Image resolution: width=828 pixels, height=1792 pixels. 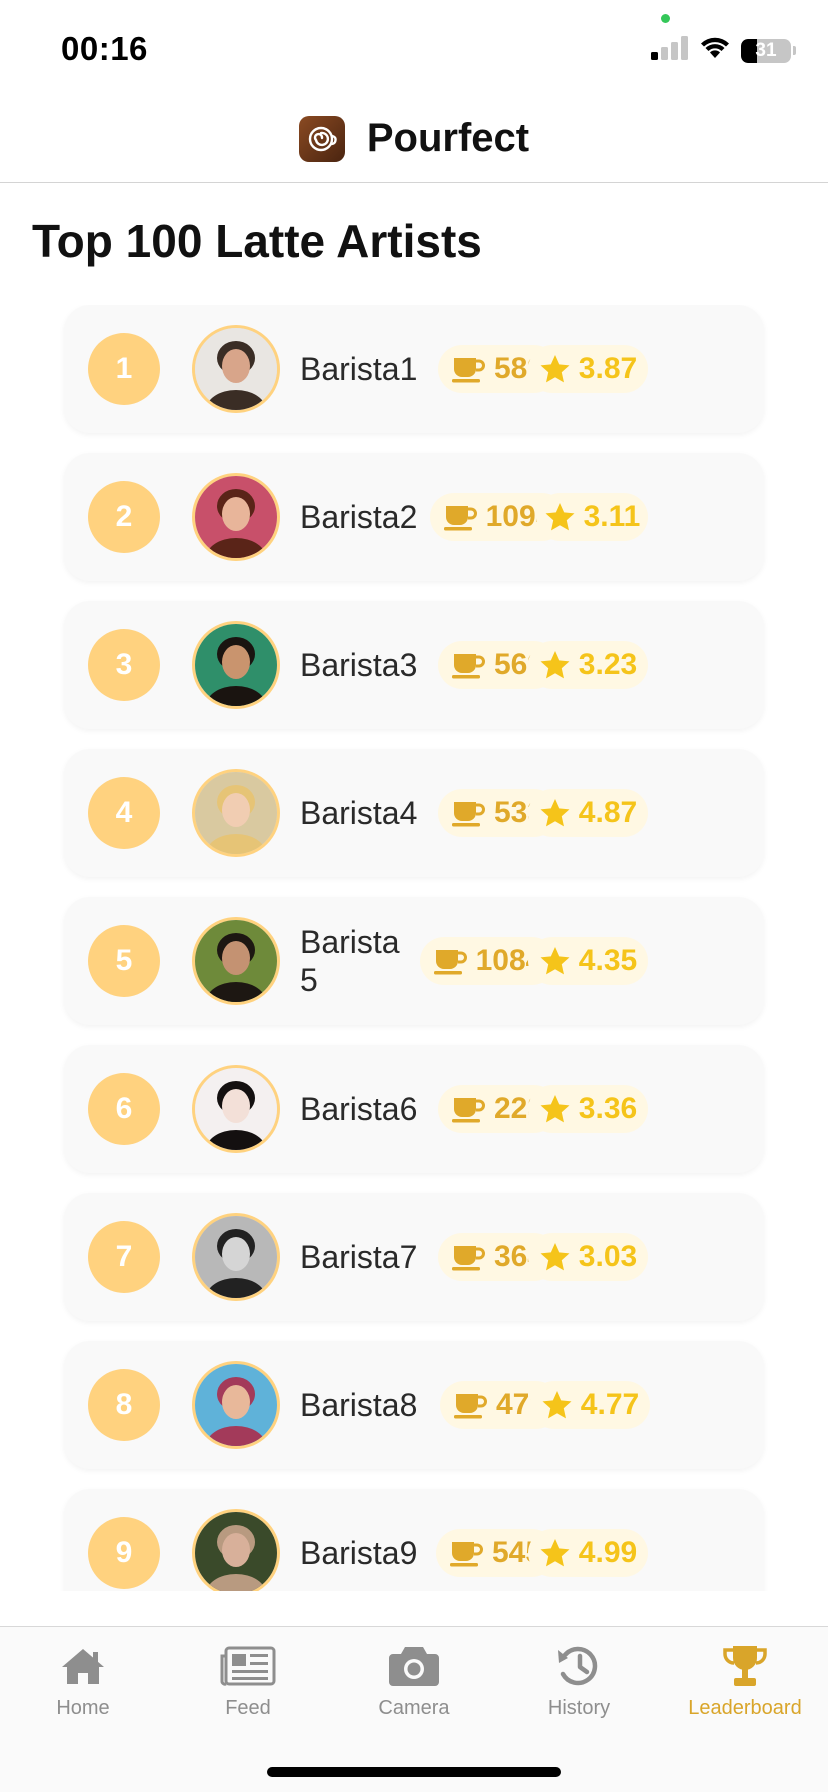 I want to click on rank-badge: 3, so click(x=124, y=665).